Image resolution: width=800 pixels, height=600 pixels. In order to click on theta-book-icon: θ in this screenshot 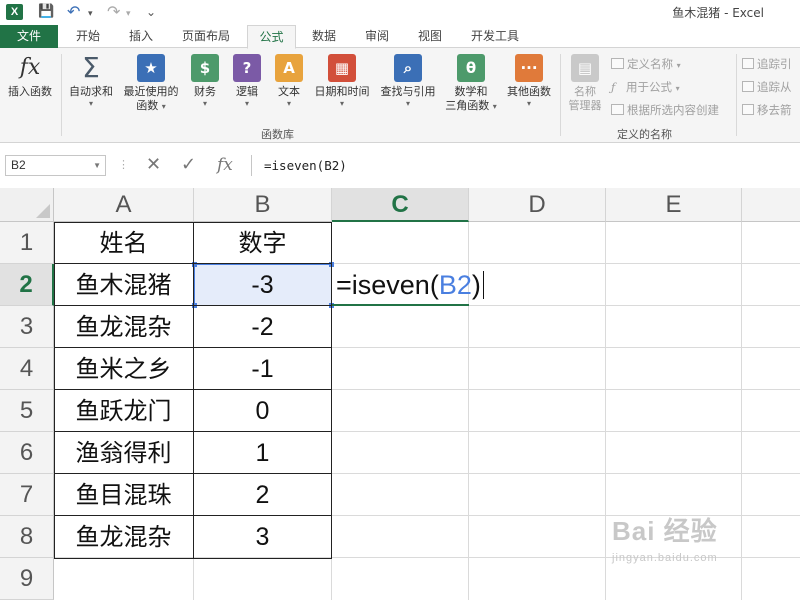, I will do `click(471, 68)`.